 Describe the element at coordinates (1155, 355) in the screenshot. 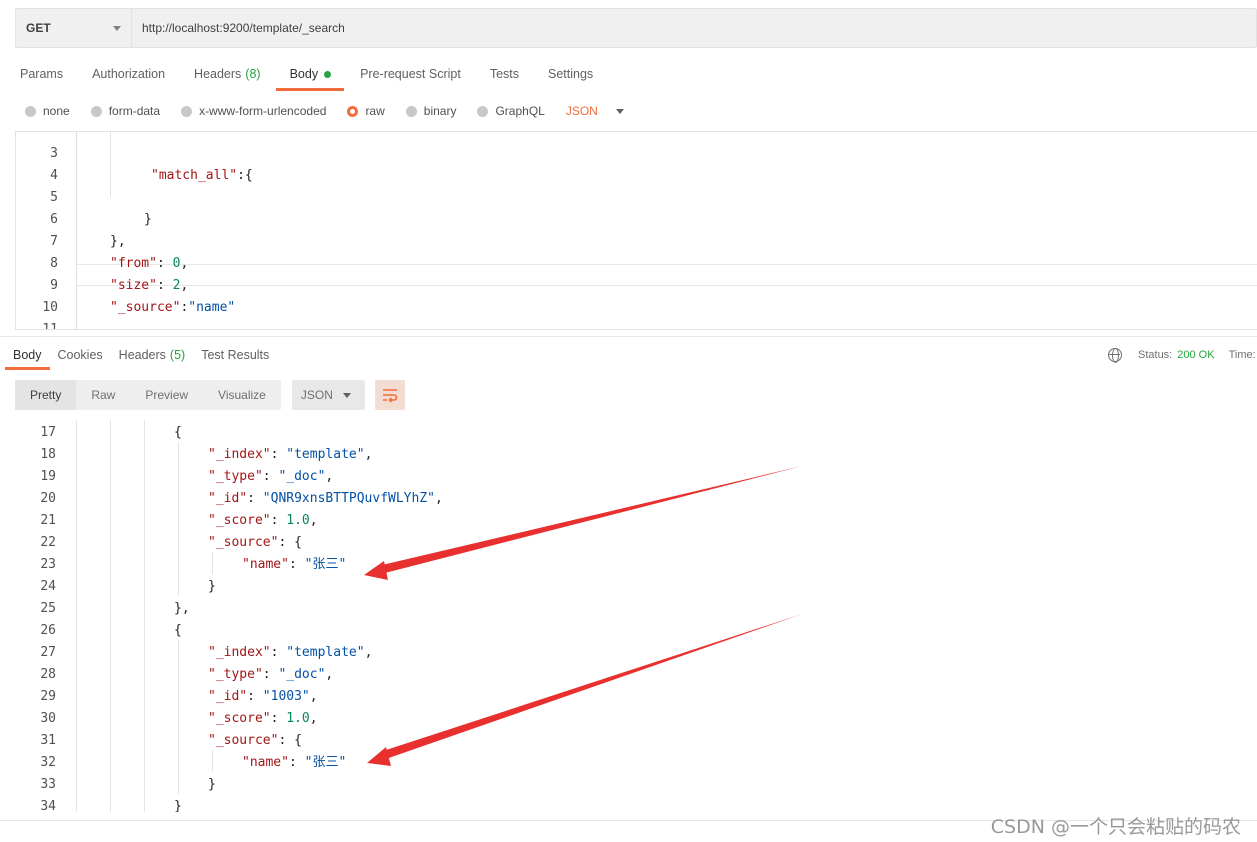

I see `status-label: Status:` at that location.